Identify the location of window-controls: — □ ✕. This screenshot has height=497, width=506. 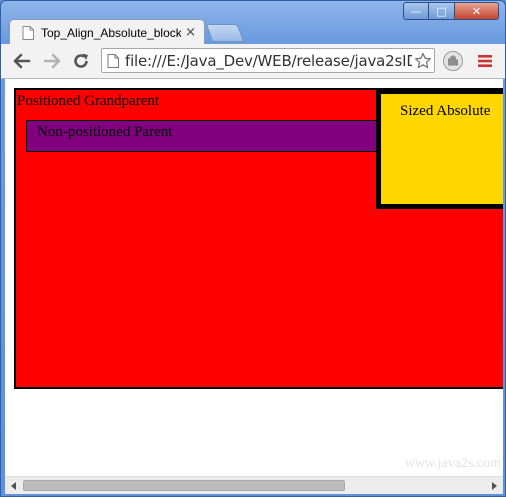
(451, 11).